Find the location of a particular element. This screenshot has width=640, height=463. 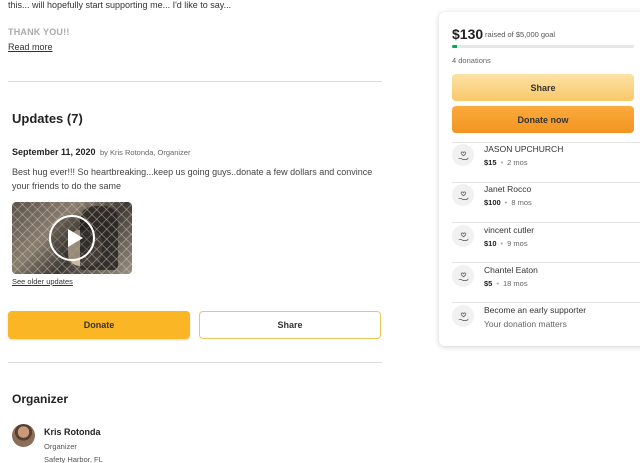

update-date: September 11, 2020 is located at coordinates (54, 152).